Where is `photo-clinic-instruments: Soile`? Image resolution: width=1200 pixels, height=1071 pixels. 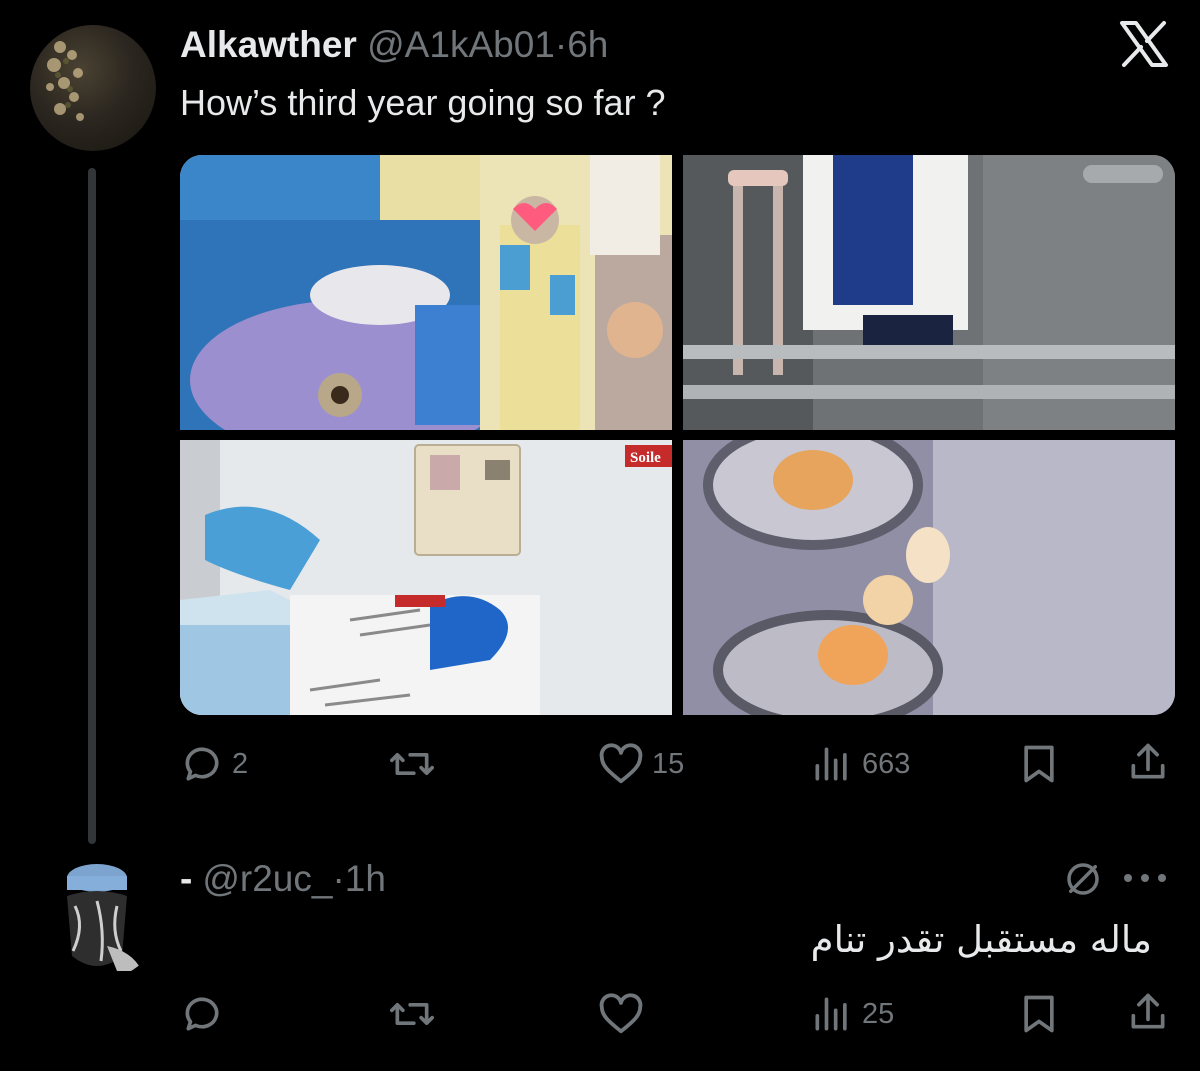 photo-clinic-instruments: Soile is located at coordinates (426, 577).